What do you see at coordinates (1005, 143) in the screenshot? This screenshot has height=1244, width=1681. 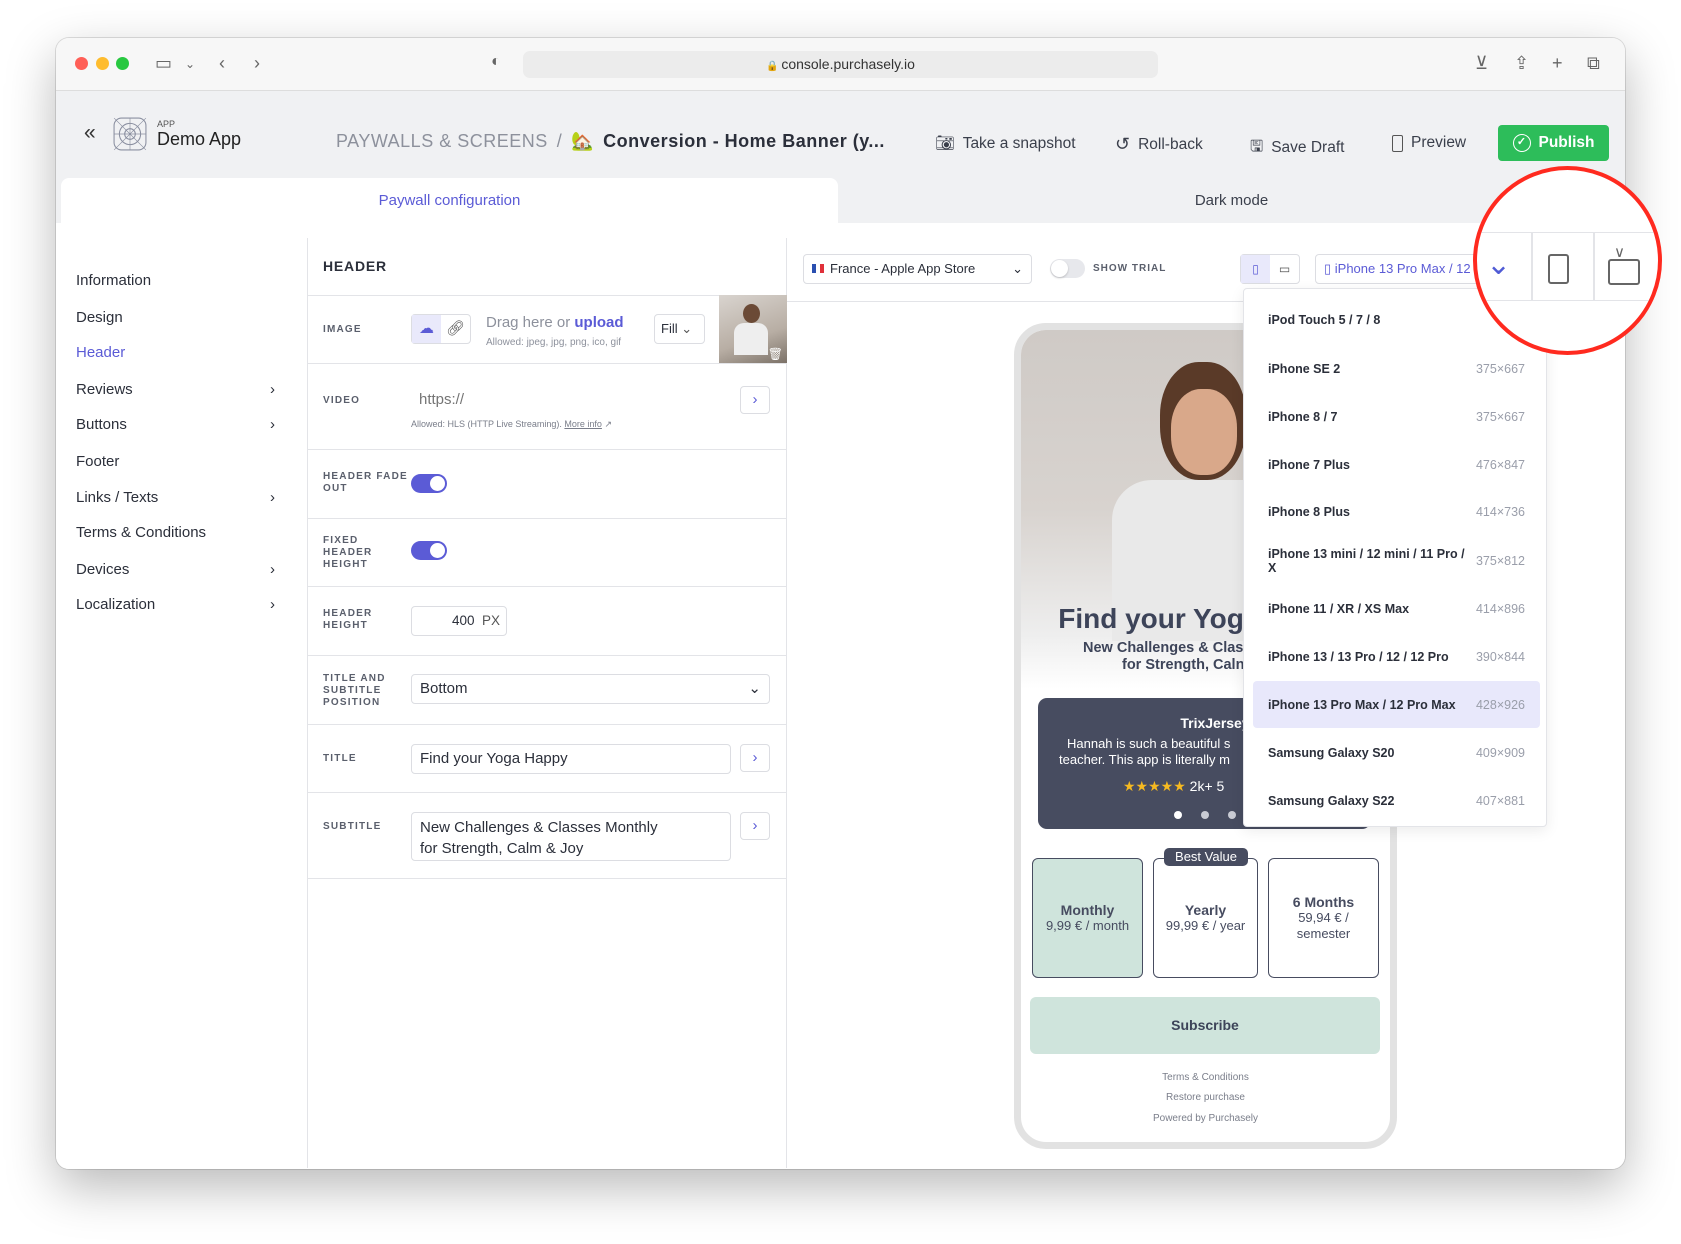 I see `take-snapshot-button: 📷︎ Take a snapshot` at bounding box center [1005, 143].